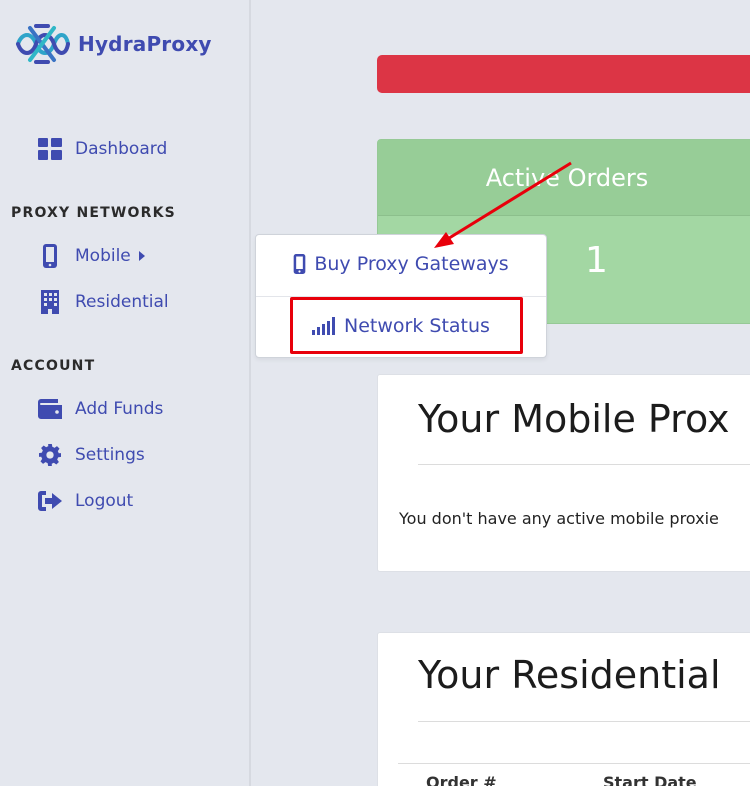 This screenshot has width=750, height=786. I want to click on mobile-panel-title: Your Mobile Prox, so click(574, 419).